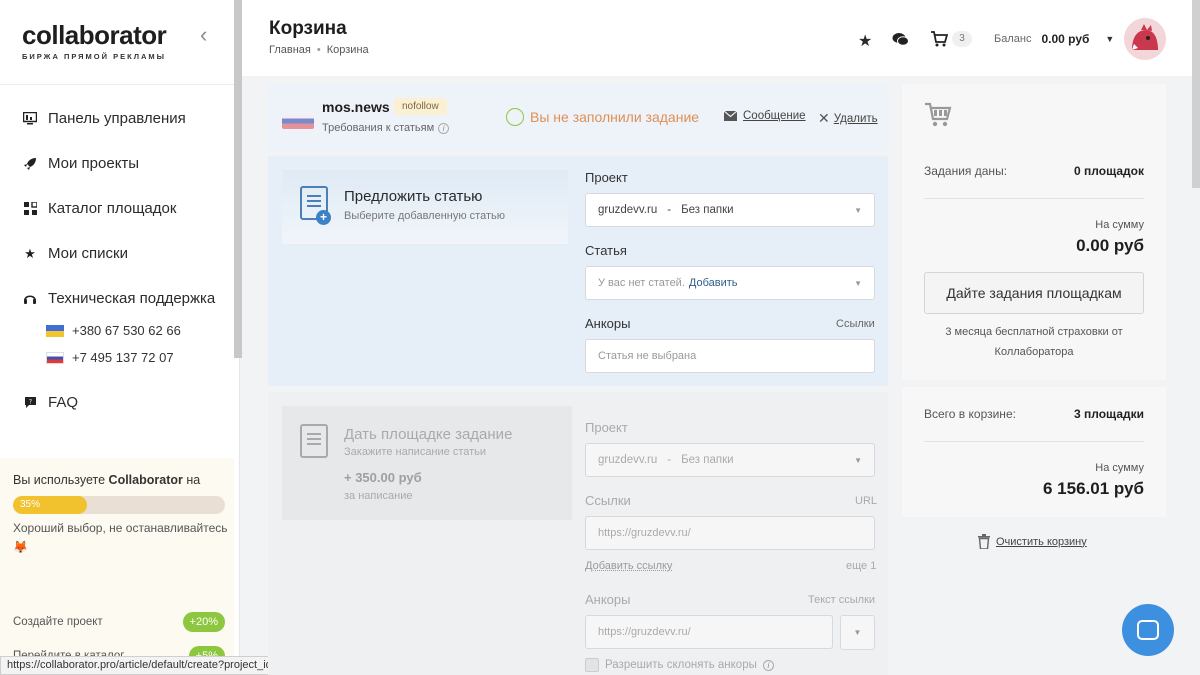 The width and height of the screenshot is (1200, 675). Describe the element at coordinates (592, 665) in the screenshot. I see `checkbox-box` at that location.